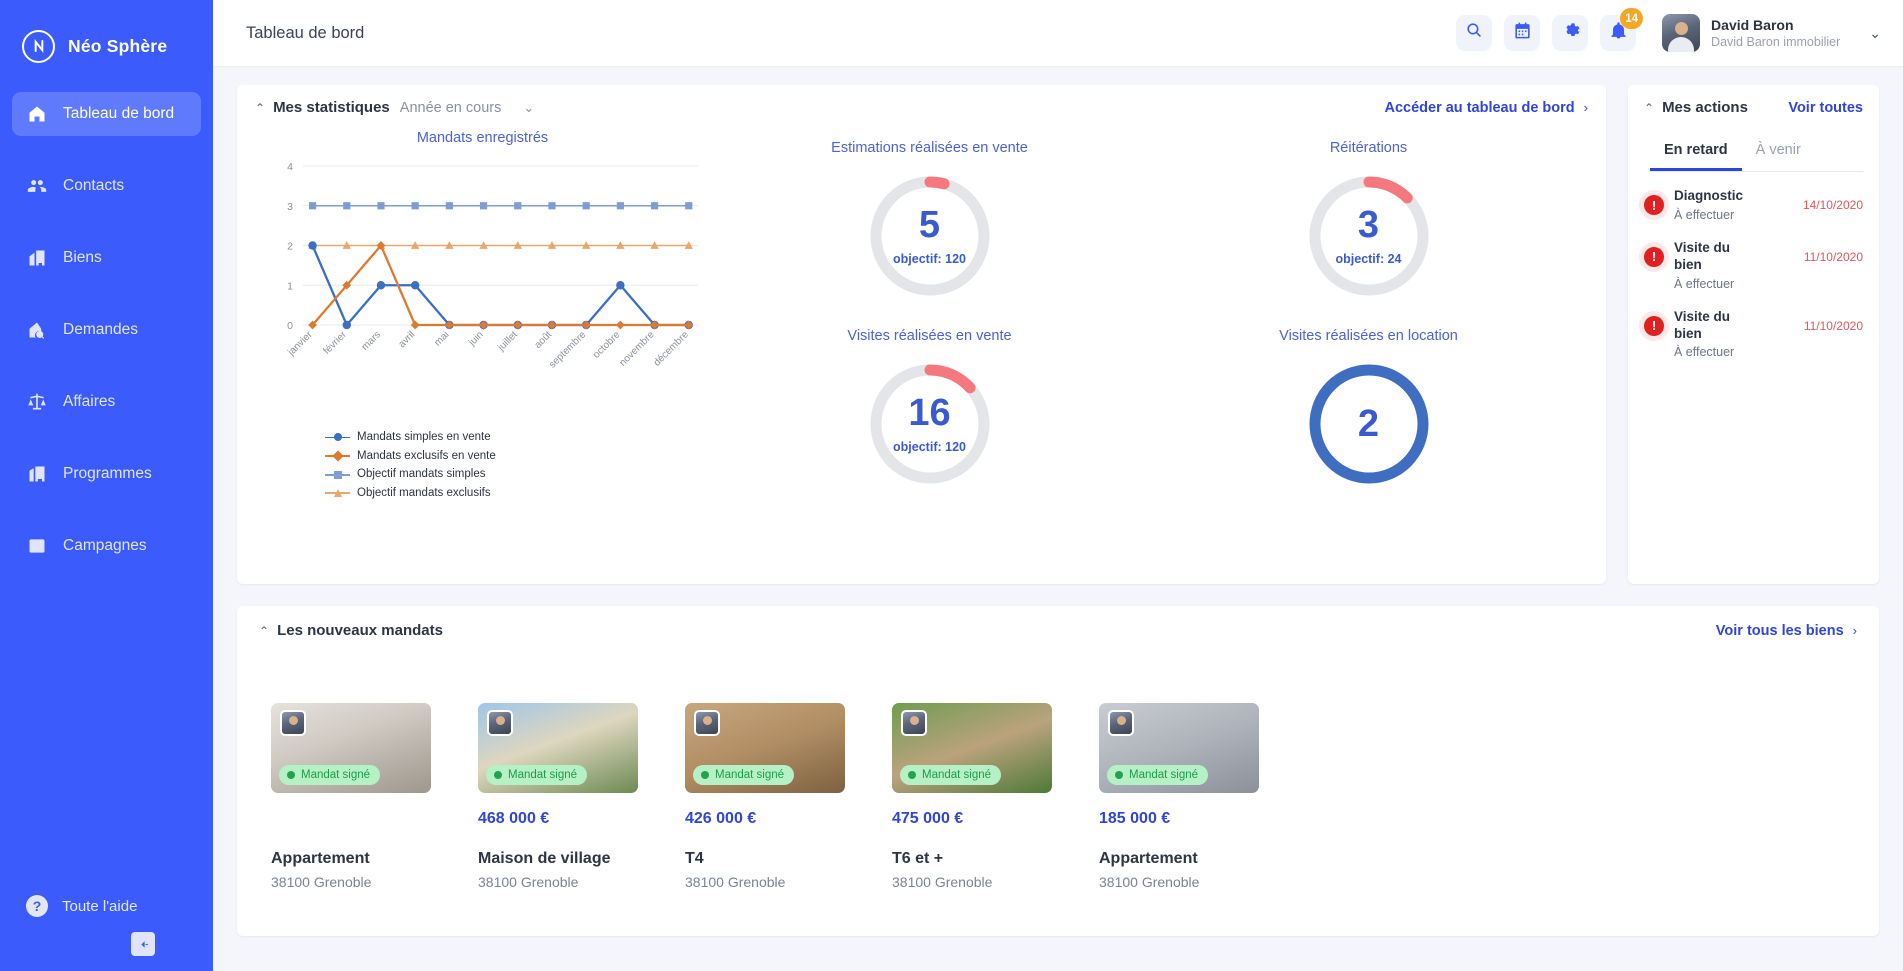 This screenshot has height=971, width=1903. Describe the element at coordinates (106, 186) in the screenshot. I see `sidebar-item-contacts: Contacts` at that location.